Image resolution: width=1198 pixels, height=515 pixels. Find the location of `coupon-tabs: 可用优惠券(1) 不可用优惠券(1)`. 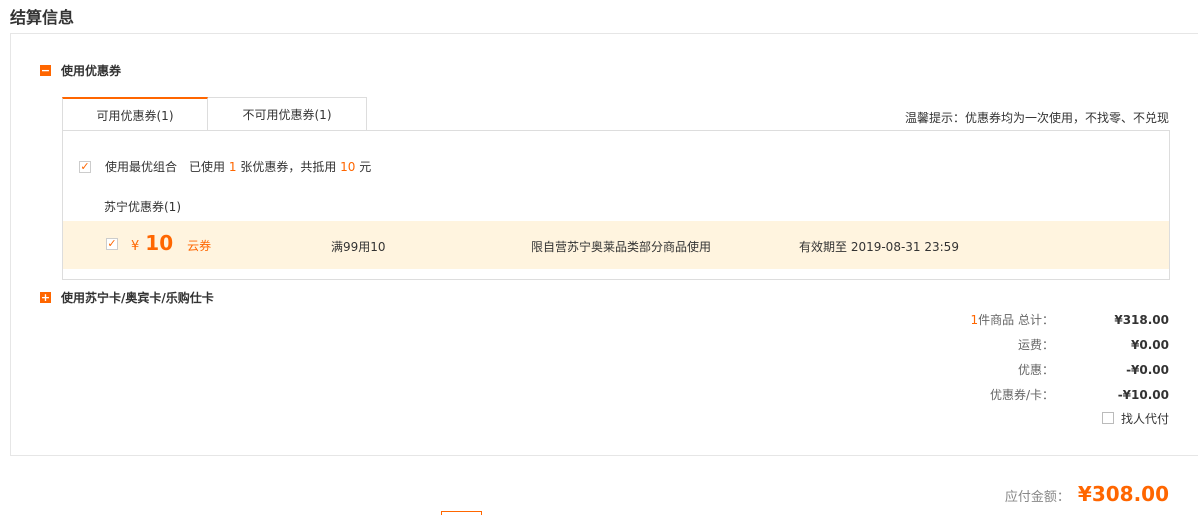

coupon-tabs: 可用优惠券(1) 不可用优惠券(1) is located at coordinates (214, 114).